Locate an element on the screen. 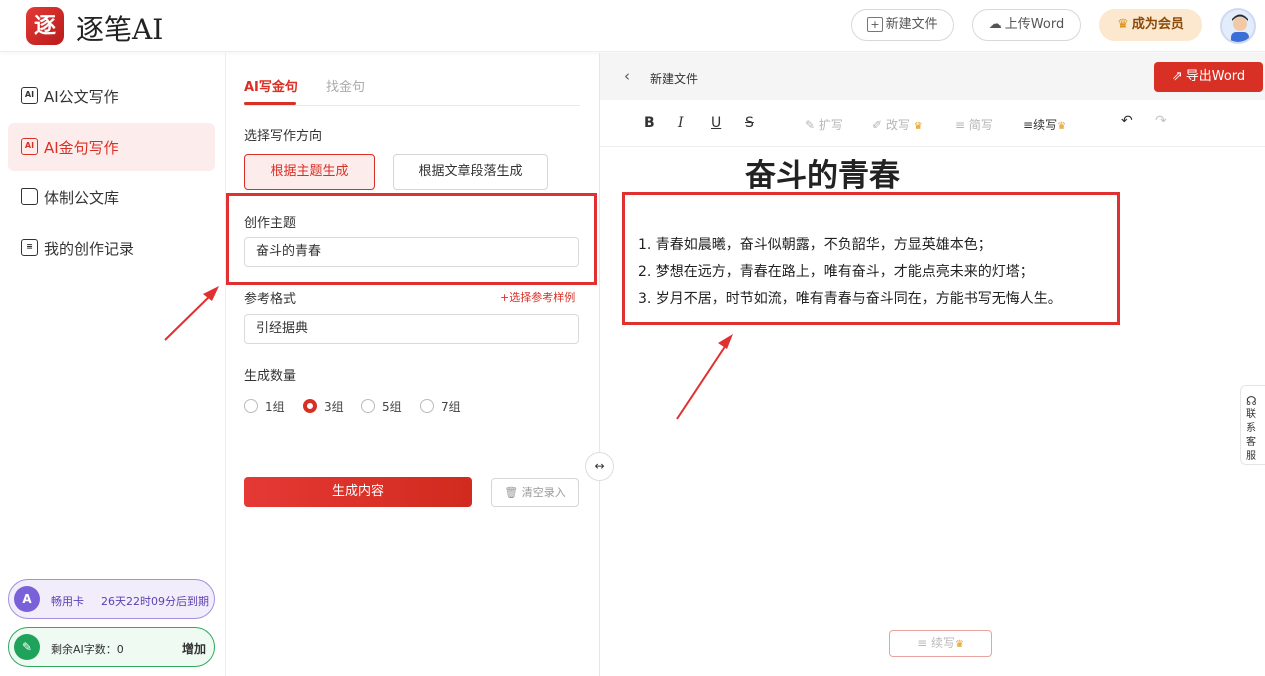  edit-doc-icon: ✎ is located at coordinates (27, 647).